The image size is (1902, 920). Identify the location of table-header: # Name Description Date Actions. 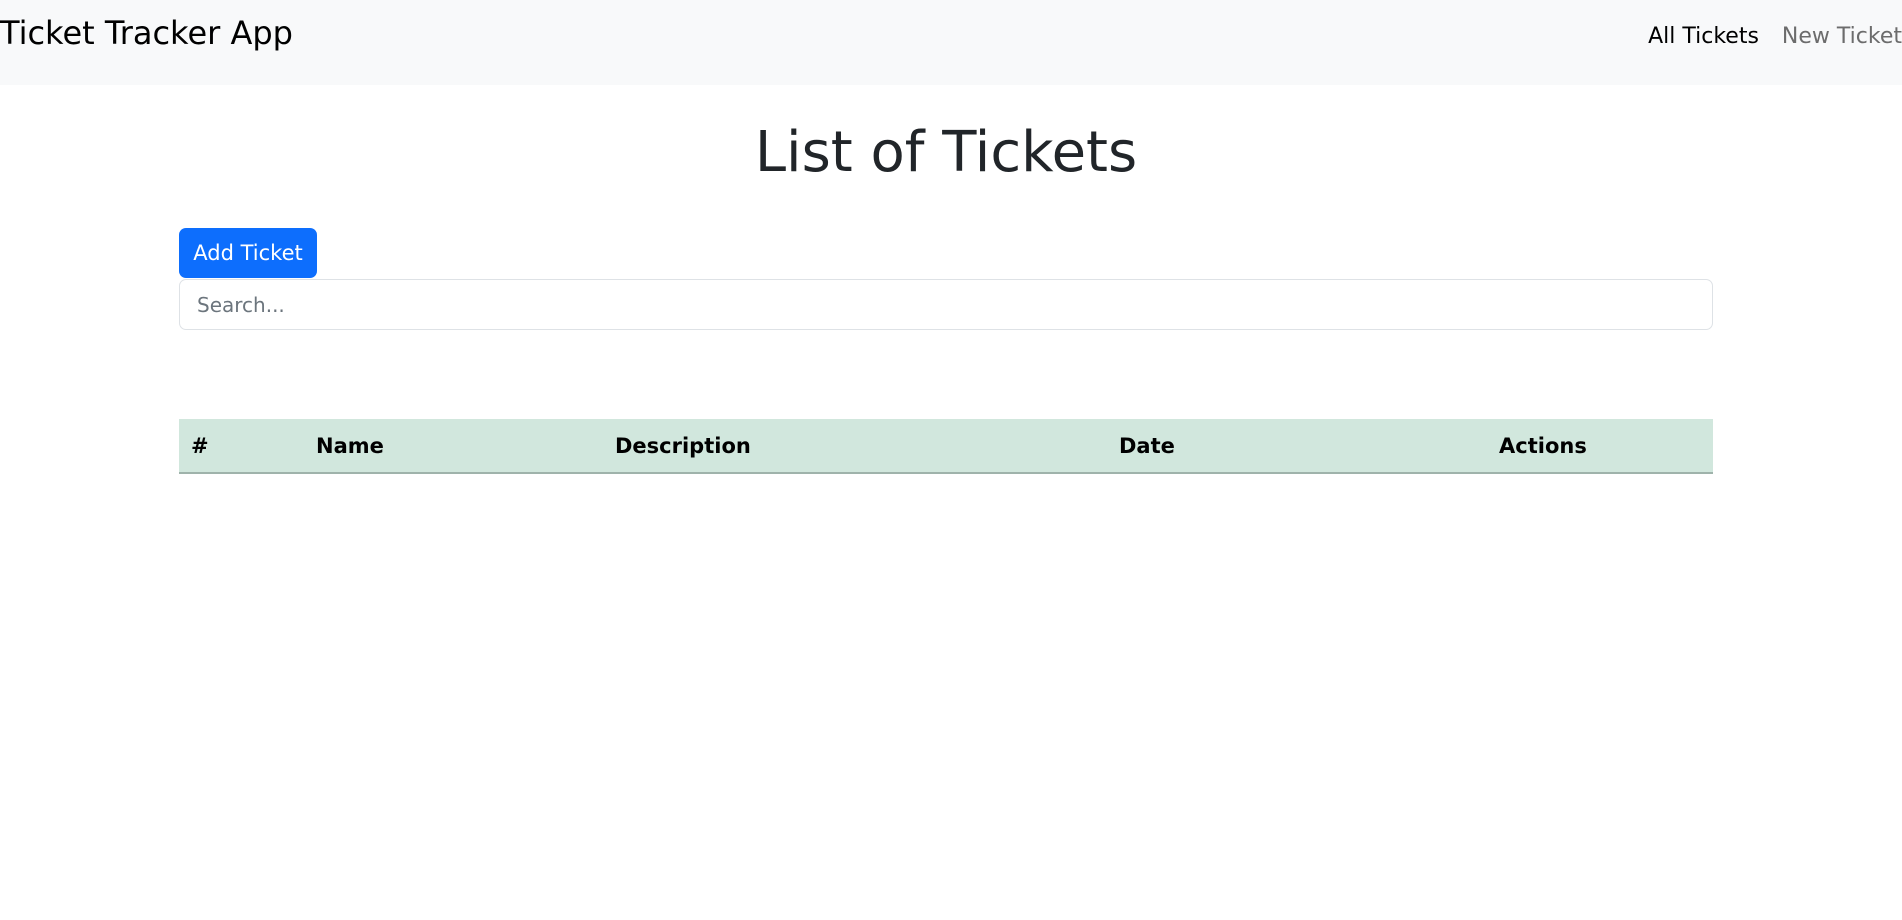
(946, 446).